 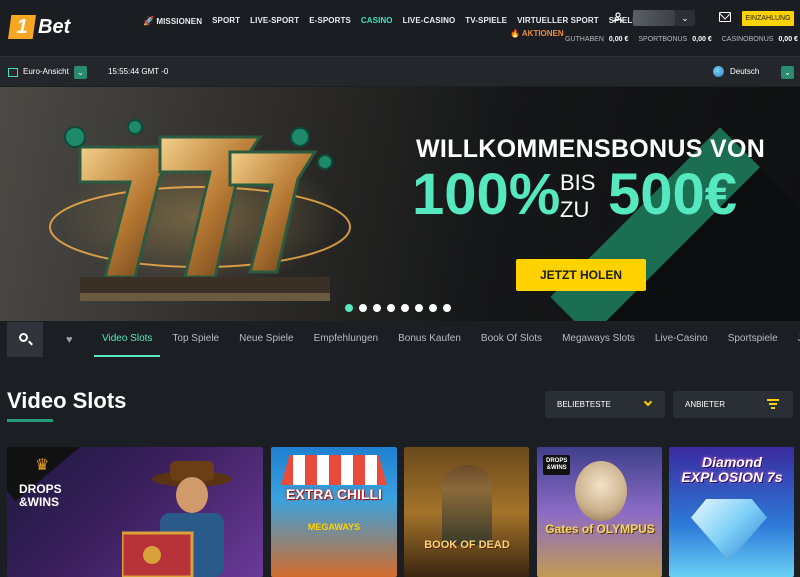 I want to click on game-tile-extra-chilli: EXTRA CHILLI MEGAWAYS, so click(x=334, y=512).